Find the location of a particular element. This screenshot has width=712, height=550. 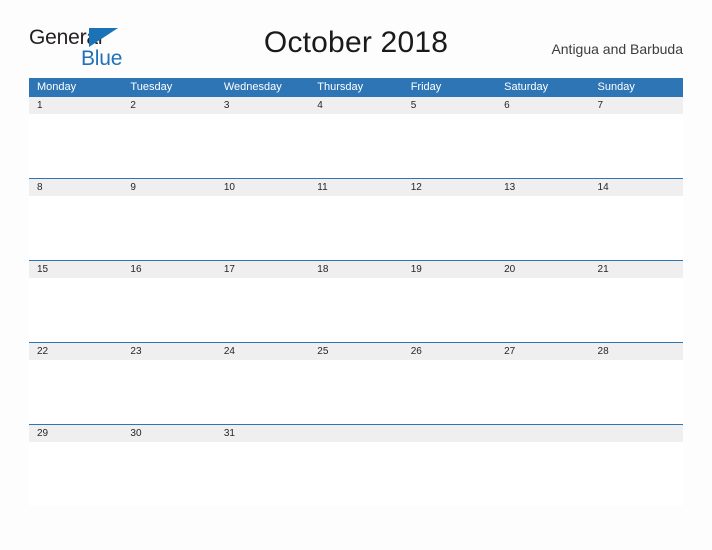

date-number: 22 is located at coordinates (75, 351).